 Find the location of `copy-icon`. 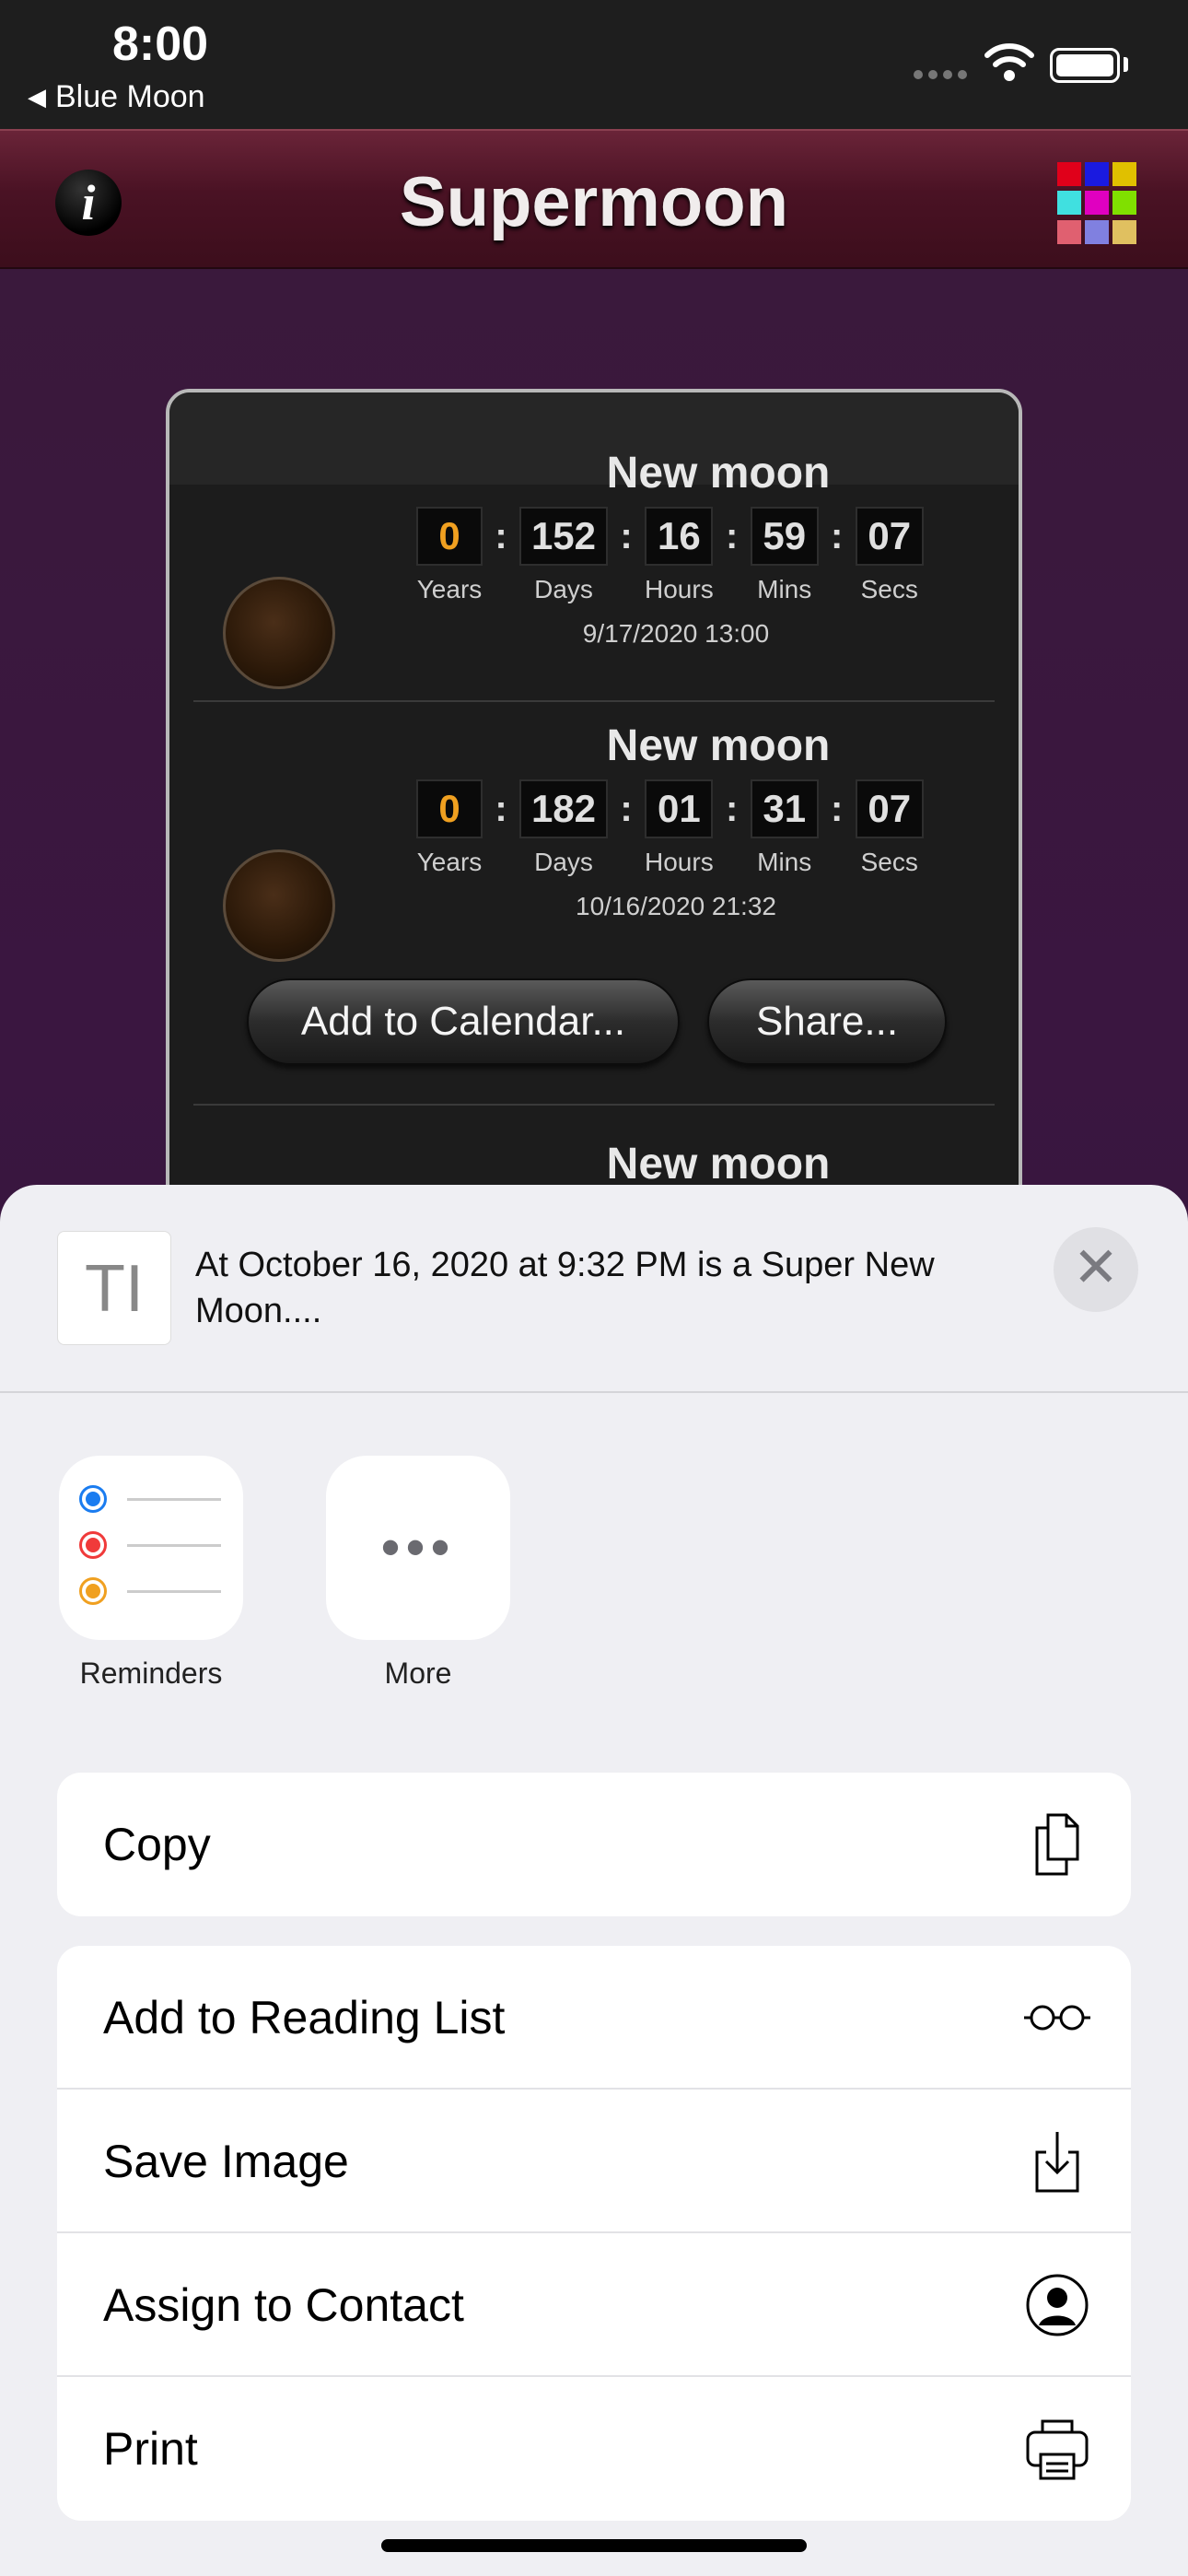

copy-icon is located at coordinates (1057, 1844).